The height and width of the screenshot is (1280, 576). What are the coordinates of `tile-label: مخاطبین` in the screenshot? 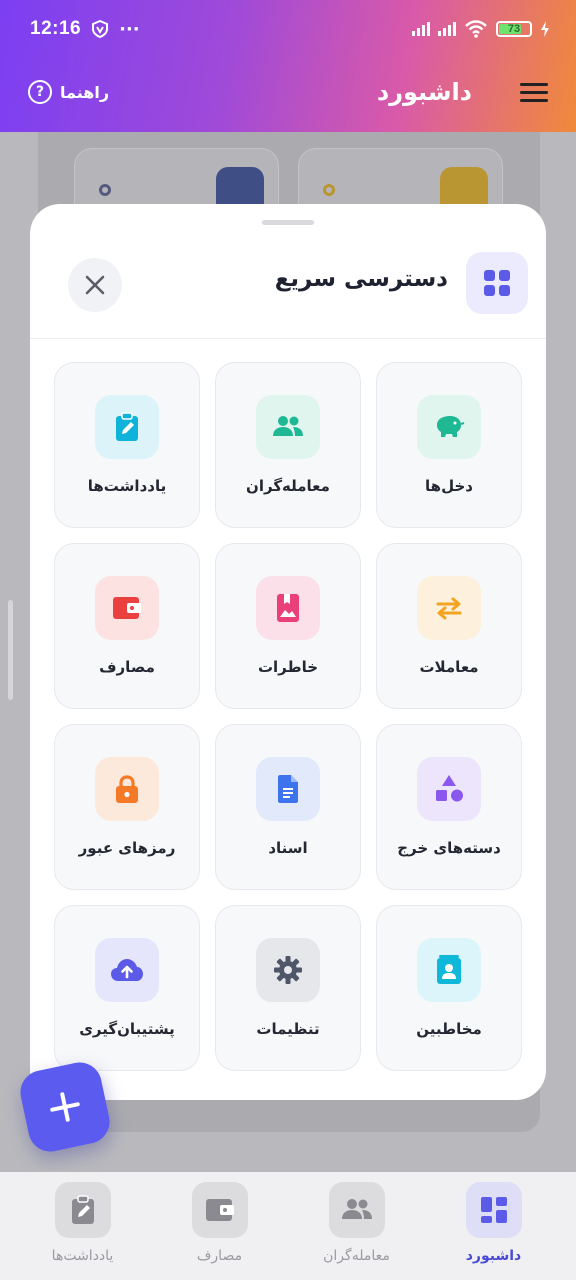 It's located at (449, 1029).